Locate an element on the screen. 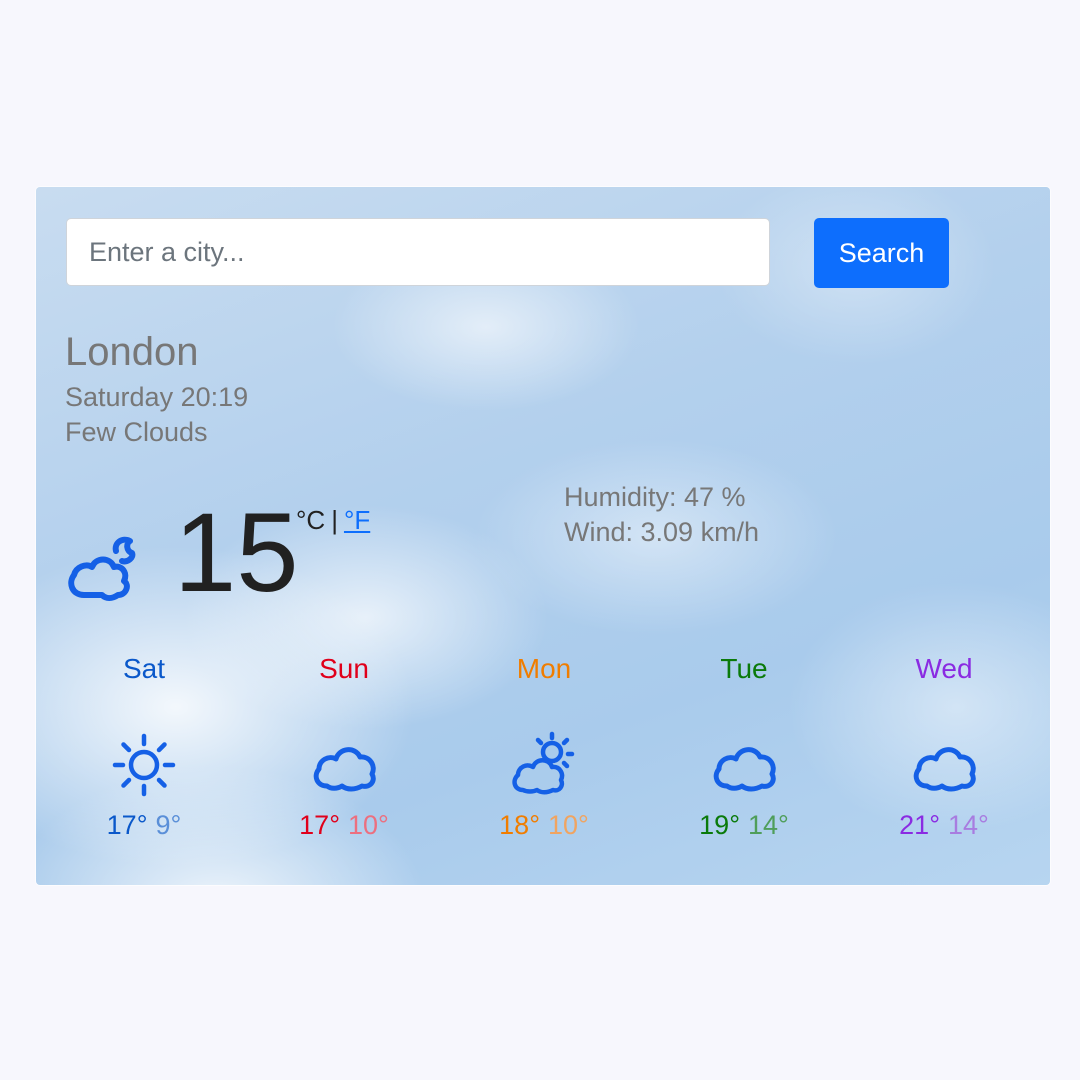 This screenshot has width=1080, height=1080. forecast-max-temp: 19° is located at coordinates (719, 825).